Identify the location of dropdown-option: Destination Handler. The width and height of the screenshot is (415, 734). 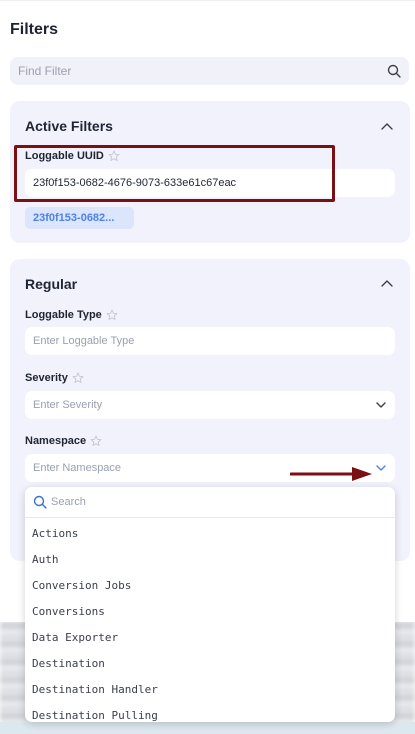
(210, 690).